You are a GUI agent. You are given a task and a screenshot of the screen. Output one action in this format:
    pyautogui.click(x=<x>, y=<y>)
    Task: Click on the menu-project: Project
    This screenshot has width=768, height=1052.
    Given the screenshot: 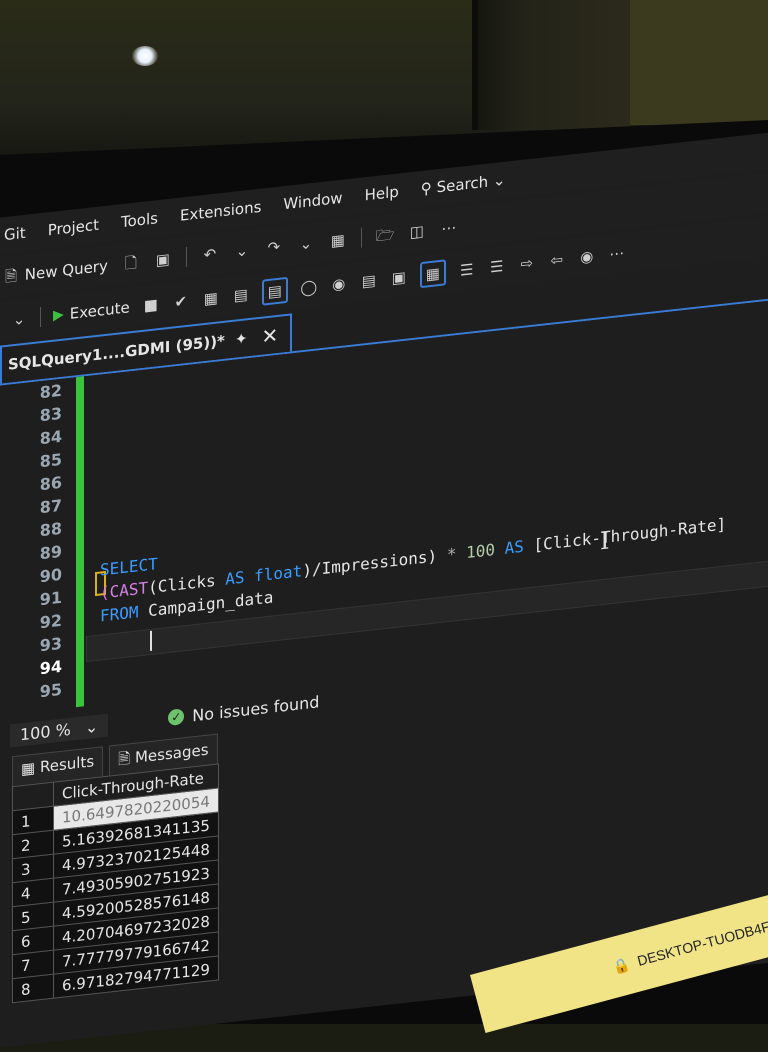 What is the action you would take?
    pyautogui.click(x=73, y=228)
    